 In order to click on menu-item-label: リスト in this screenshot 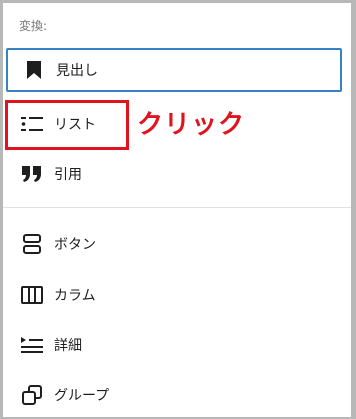, I will do `click(75, 125)`.